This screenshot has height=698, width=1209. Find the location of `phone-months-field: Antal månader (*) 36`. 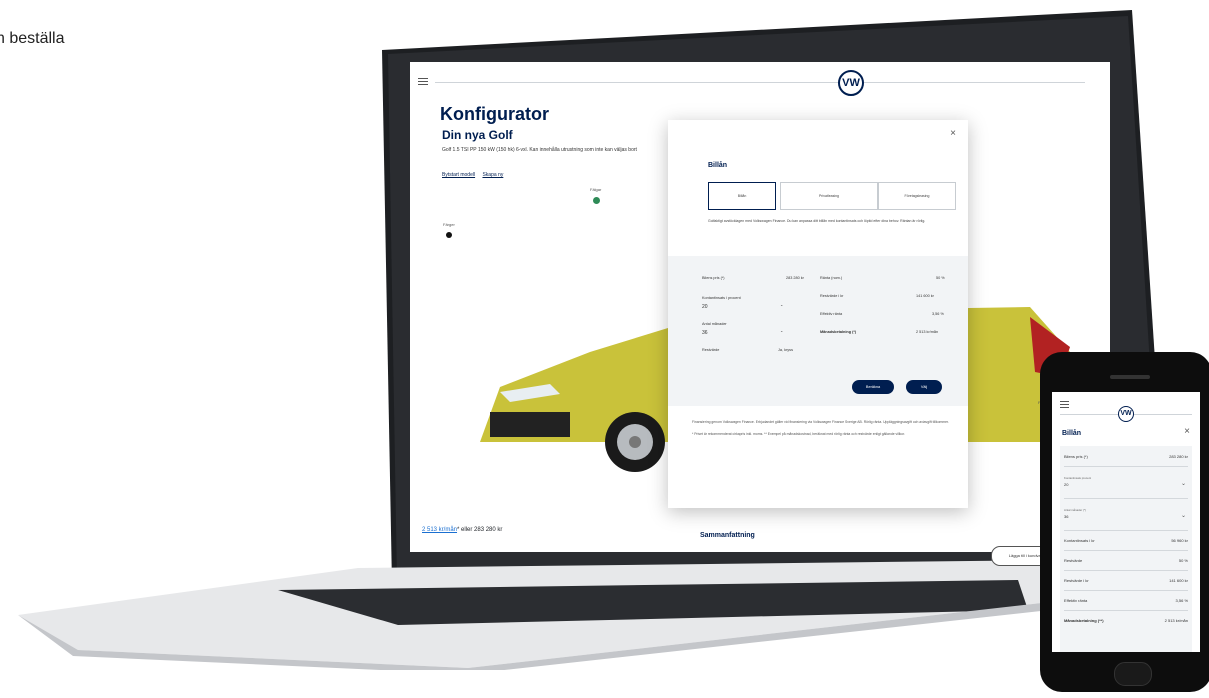

phone-months-field: Antal månader (*) 36 is located at coordinates (1126, 513).